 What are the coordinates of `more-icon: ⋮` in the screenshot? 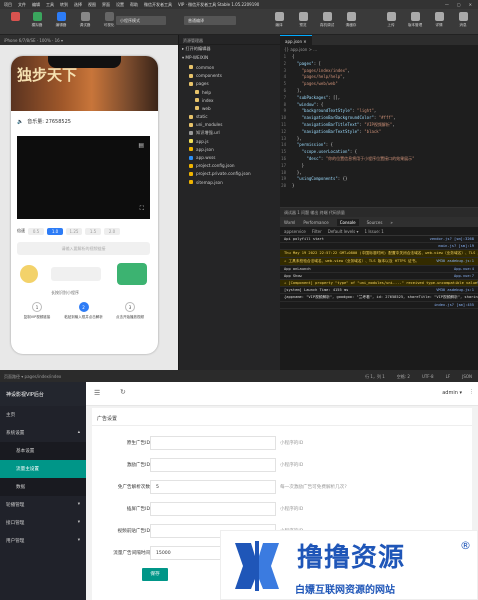 It's located at (471, 392).